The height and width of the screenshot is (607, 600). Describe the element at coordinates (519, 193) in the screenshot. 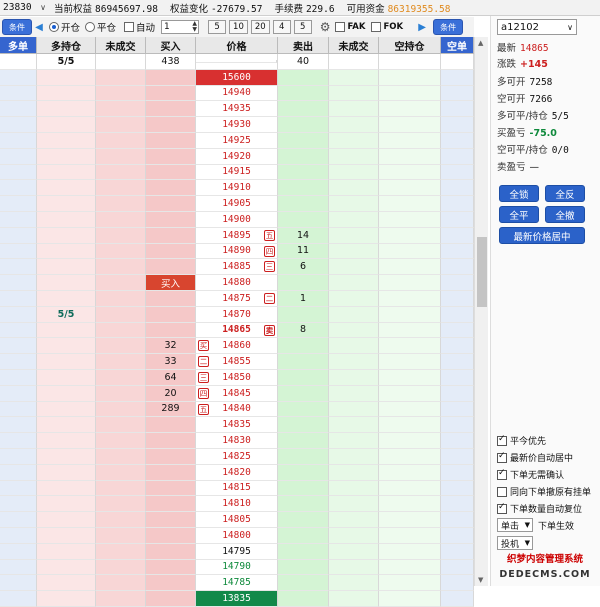

I see `lock-all-button: 全锁` at that location.